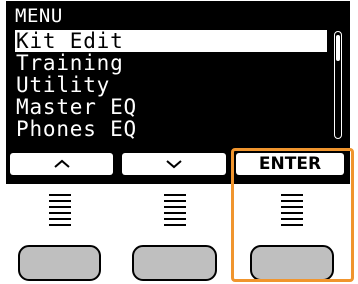 This screenshot has height=284, width=358. What do you see at coordinates (338, 85) in the screenshot?
I see `menu-scrollbar` at bounding box center [338, 85].